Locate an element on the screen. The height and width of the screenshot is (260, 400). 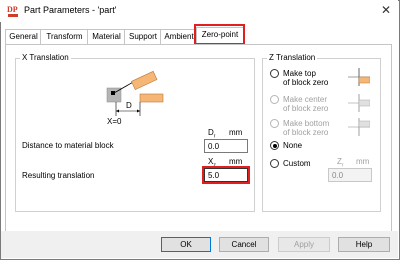
tool-upper-shape is located at coordinates (144, 80).